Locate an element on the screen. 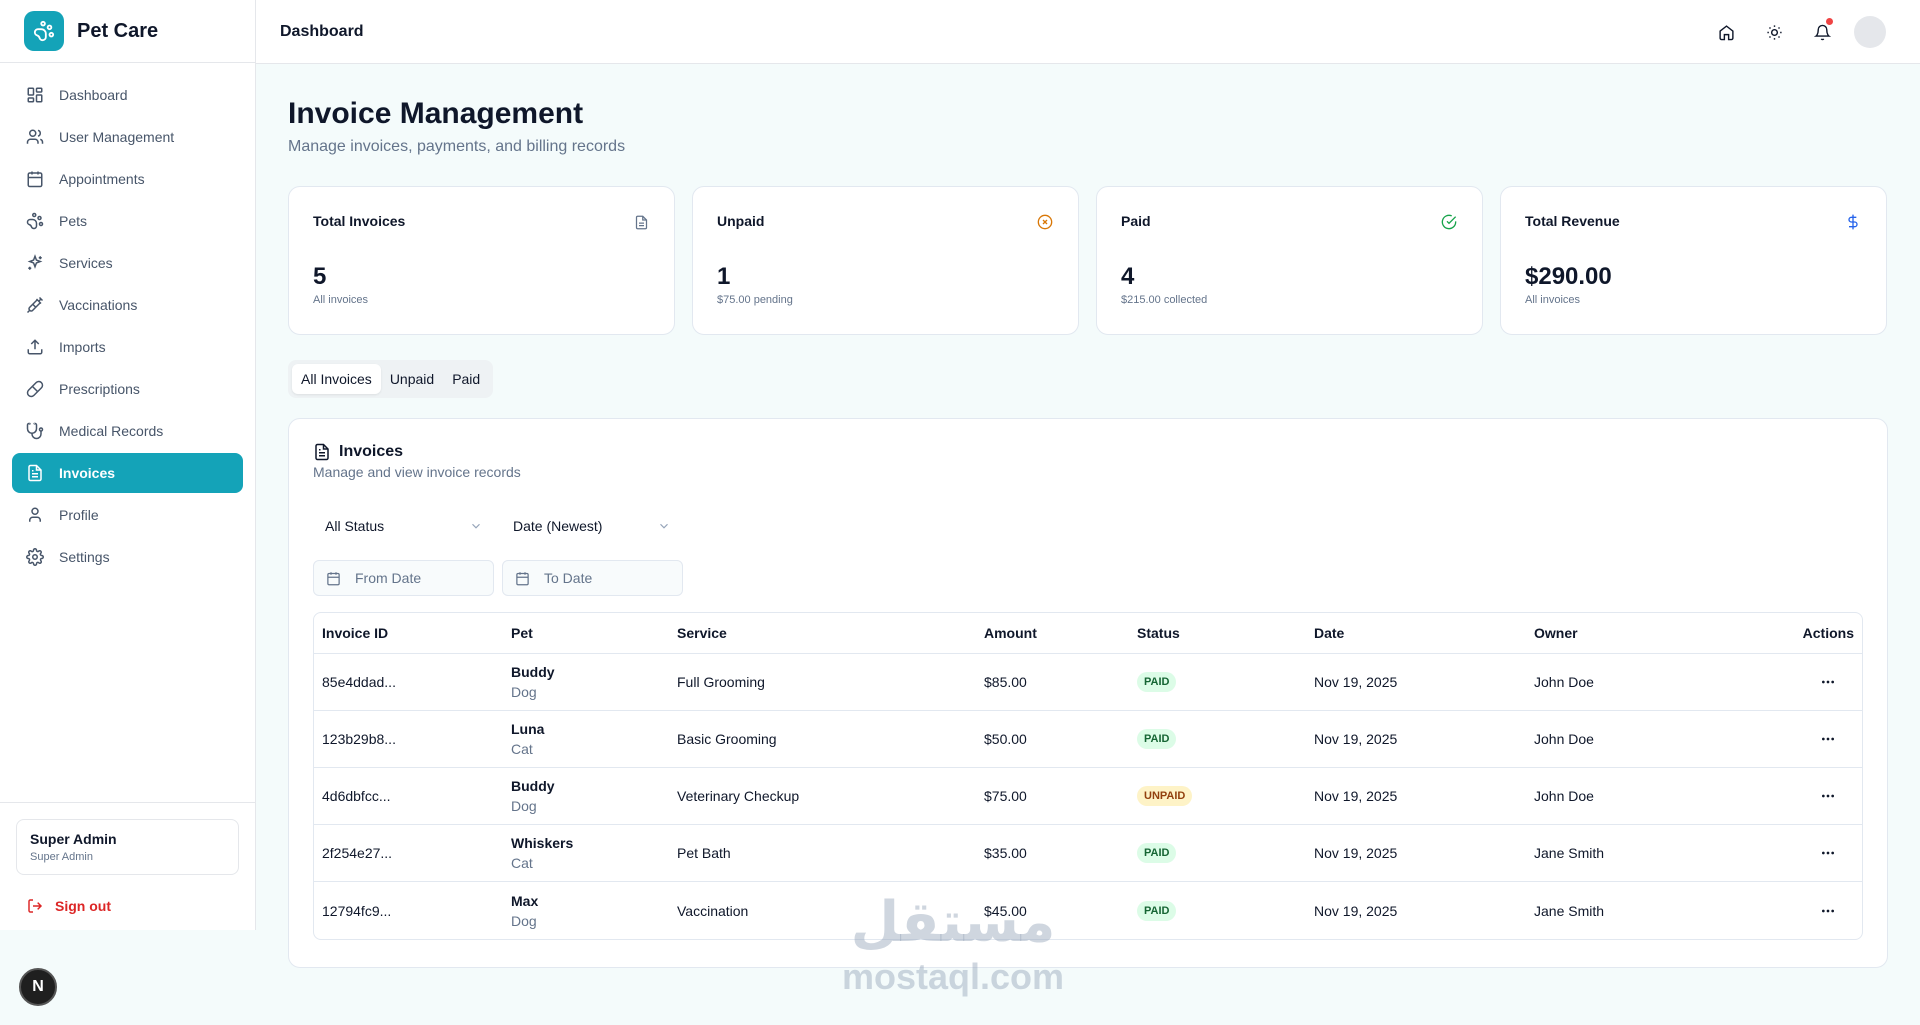 The image size is (1920, 1025). stat-card-unpaid: Unpaid 1 $75.00 pending is located at coordinates (885, 260).